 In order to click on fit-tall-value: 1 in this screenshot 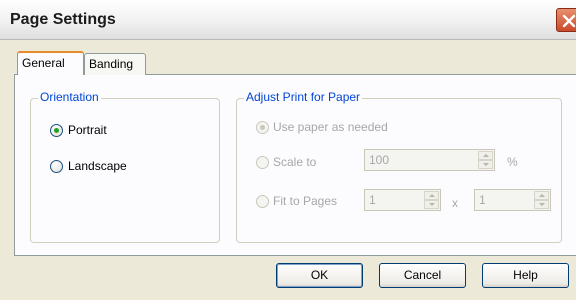, I will do `click(482, 200)`.